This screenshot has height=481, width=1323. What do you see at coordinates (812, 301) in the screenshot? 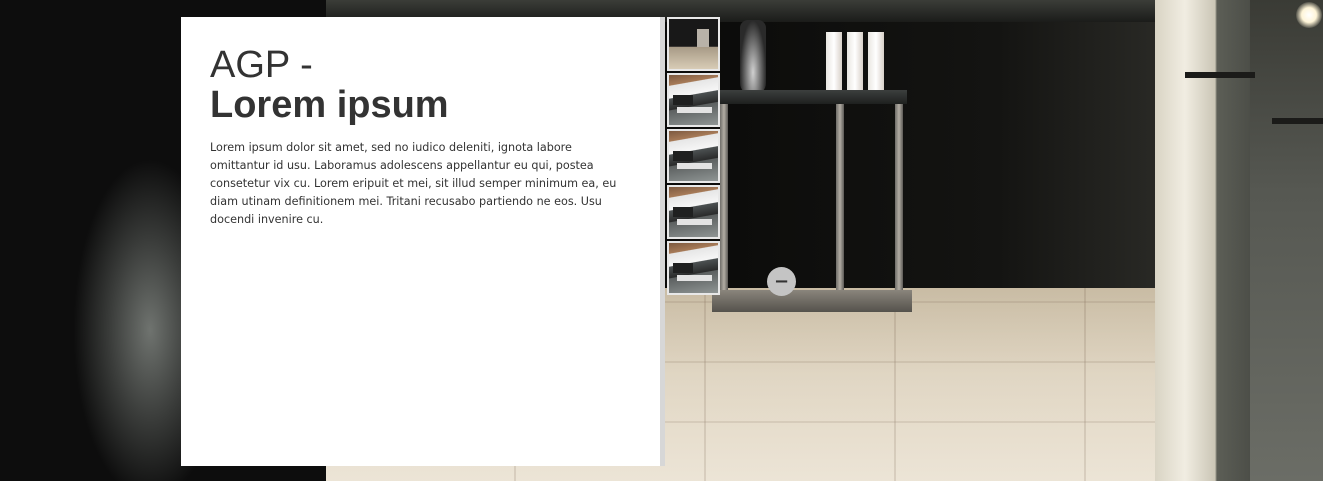
I see `background-console-base` at bounding box center [812, 301].